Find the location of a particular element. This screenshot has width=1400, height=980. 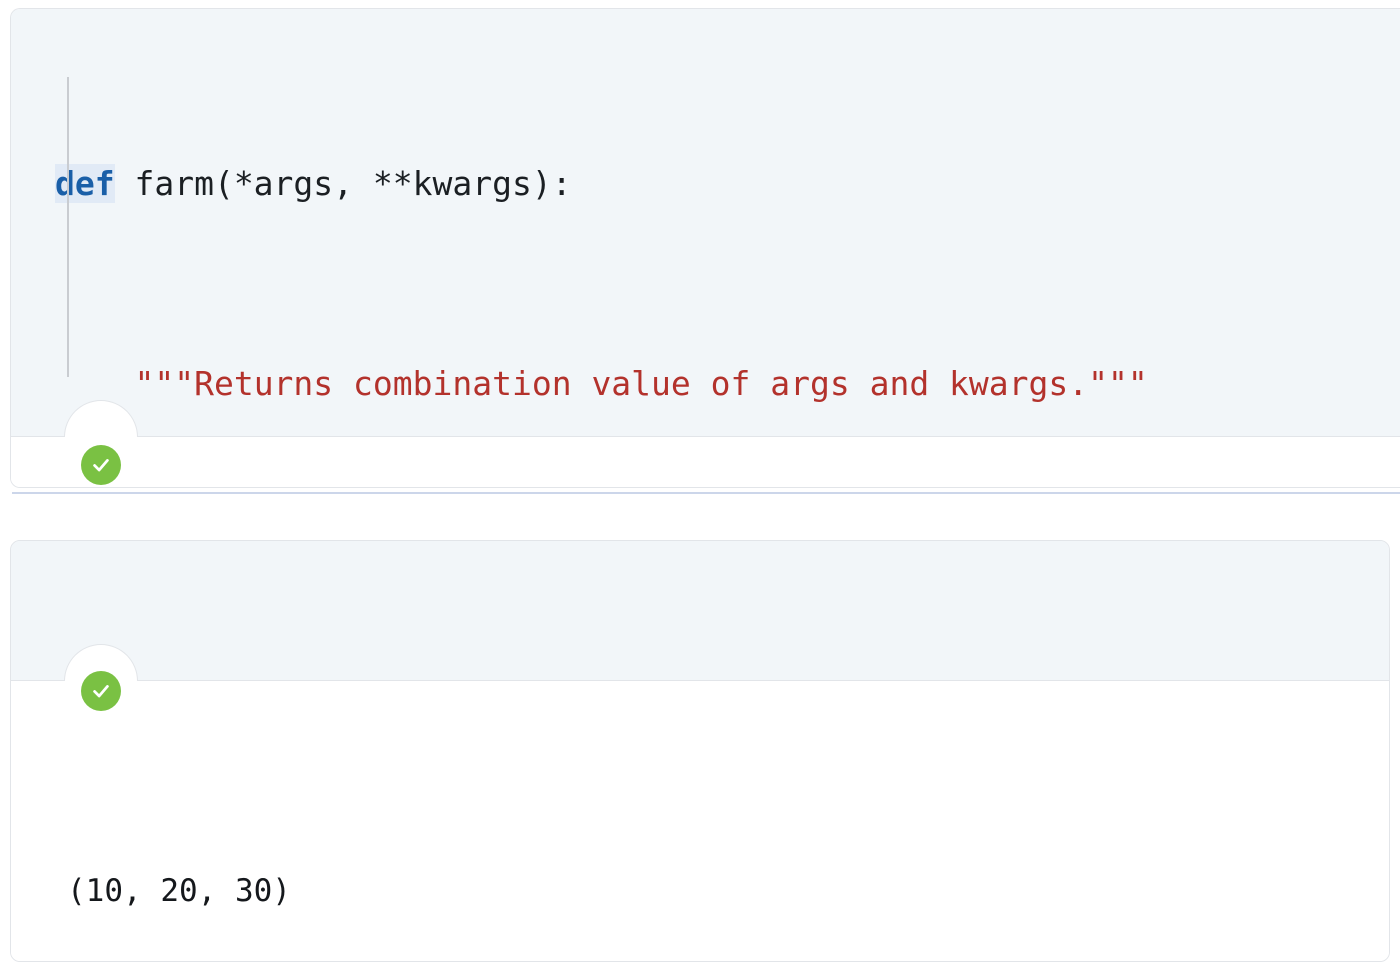

cell-1-output-area is located at coordinates (705, 462).